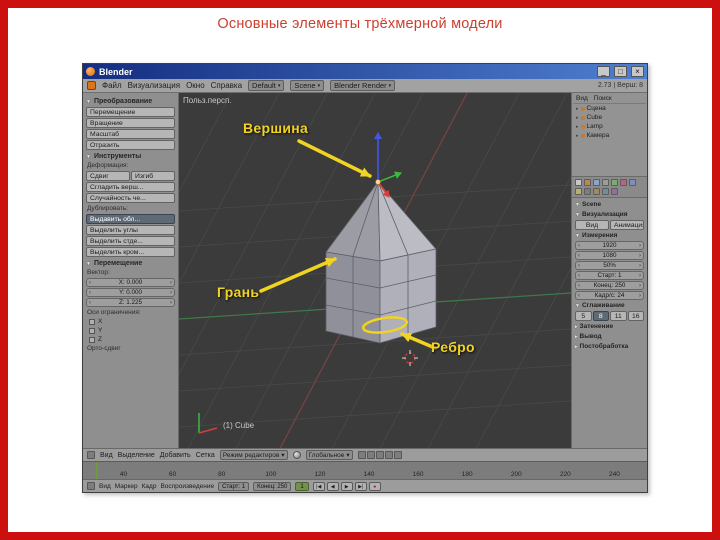 The image size is (720, 540). What do you see at coordinates (637, 71) in the screenshot?
I see `close-button: ×` at bounding box center [637, 71].